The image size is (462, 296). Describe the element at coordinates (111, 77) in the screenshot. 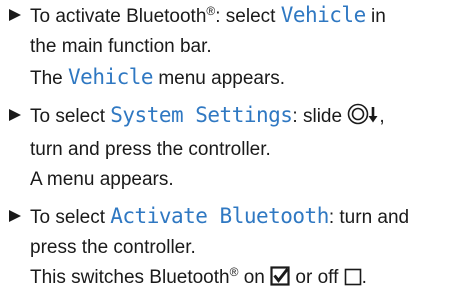

I see `keyword-vehicle-result: Vehicle` at that location.